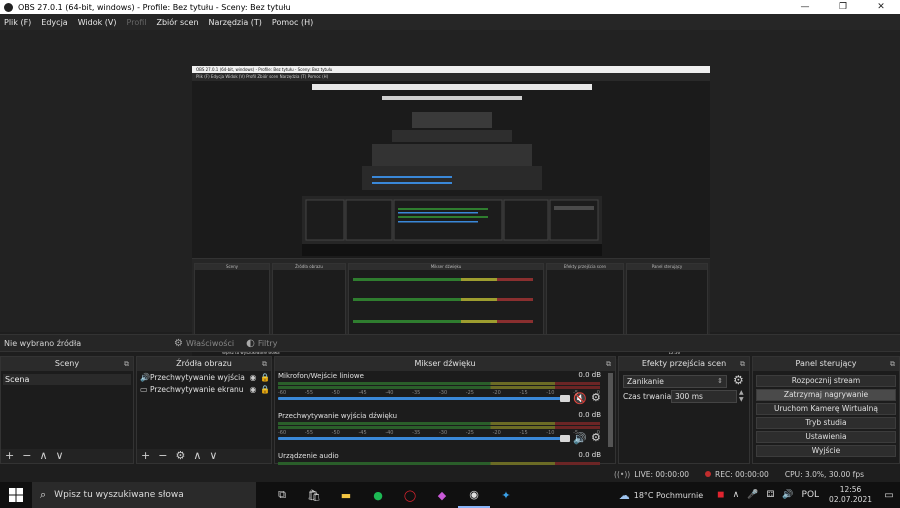 This screenshot has height=508, width=900. I want to click on start-virtual-camera-button: Uruchom Kamerę Wirtualną, so click(826, 409).